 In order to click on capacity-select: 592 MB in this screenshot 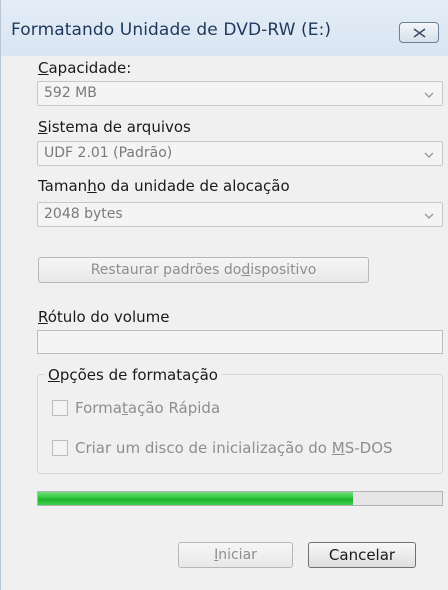, I will do `click(240, 93)`.